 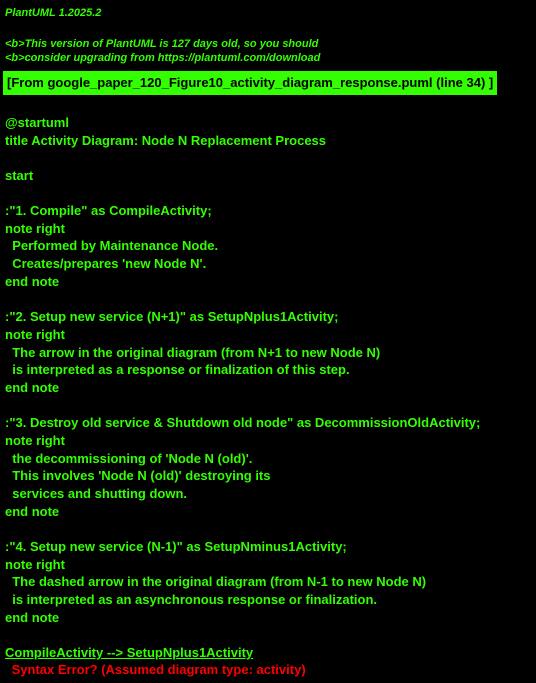 I want to click on source-line: services and shutting down., so click(x=96, y=493).